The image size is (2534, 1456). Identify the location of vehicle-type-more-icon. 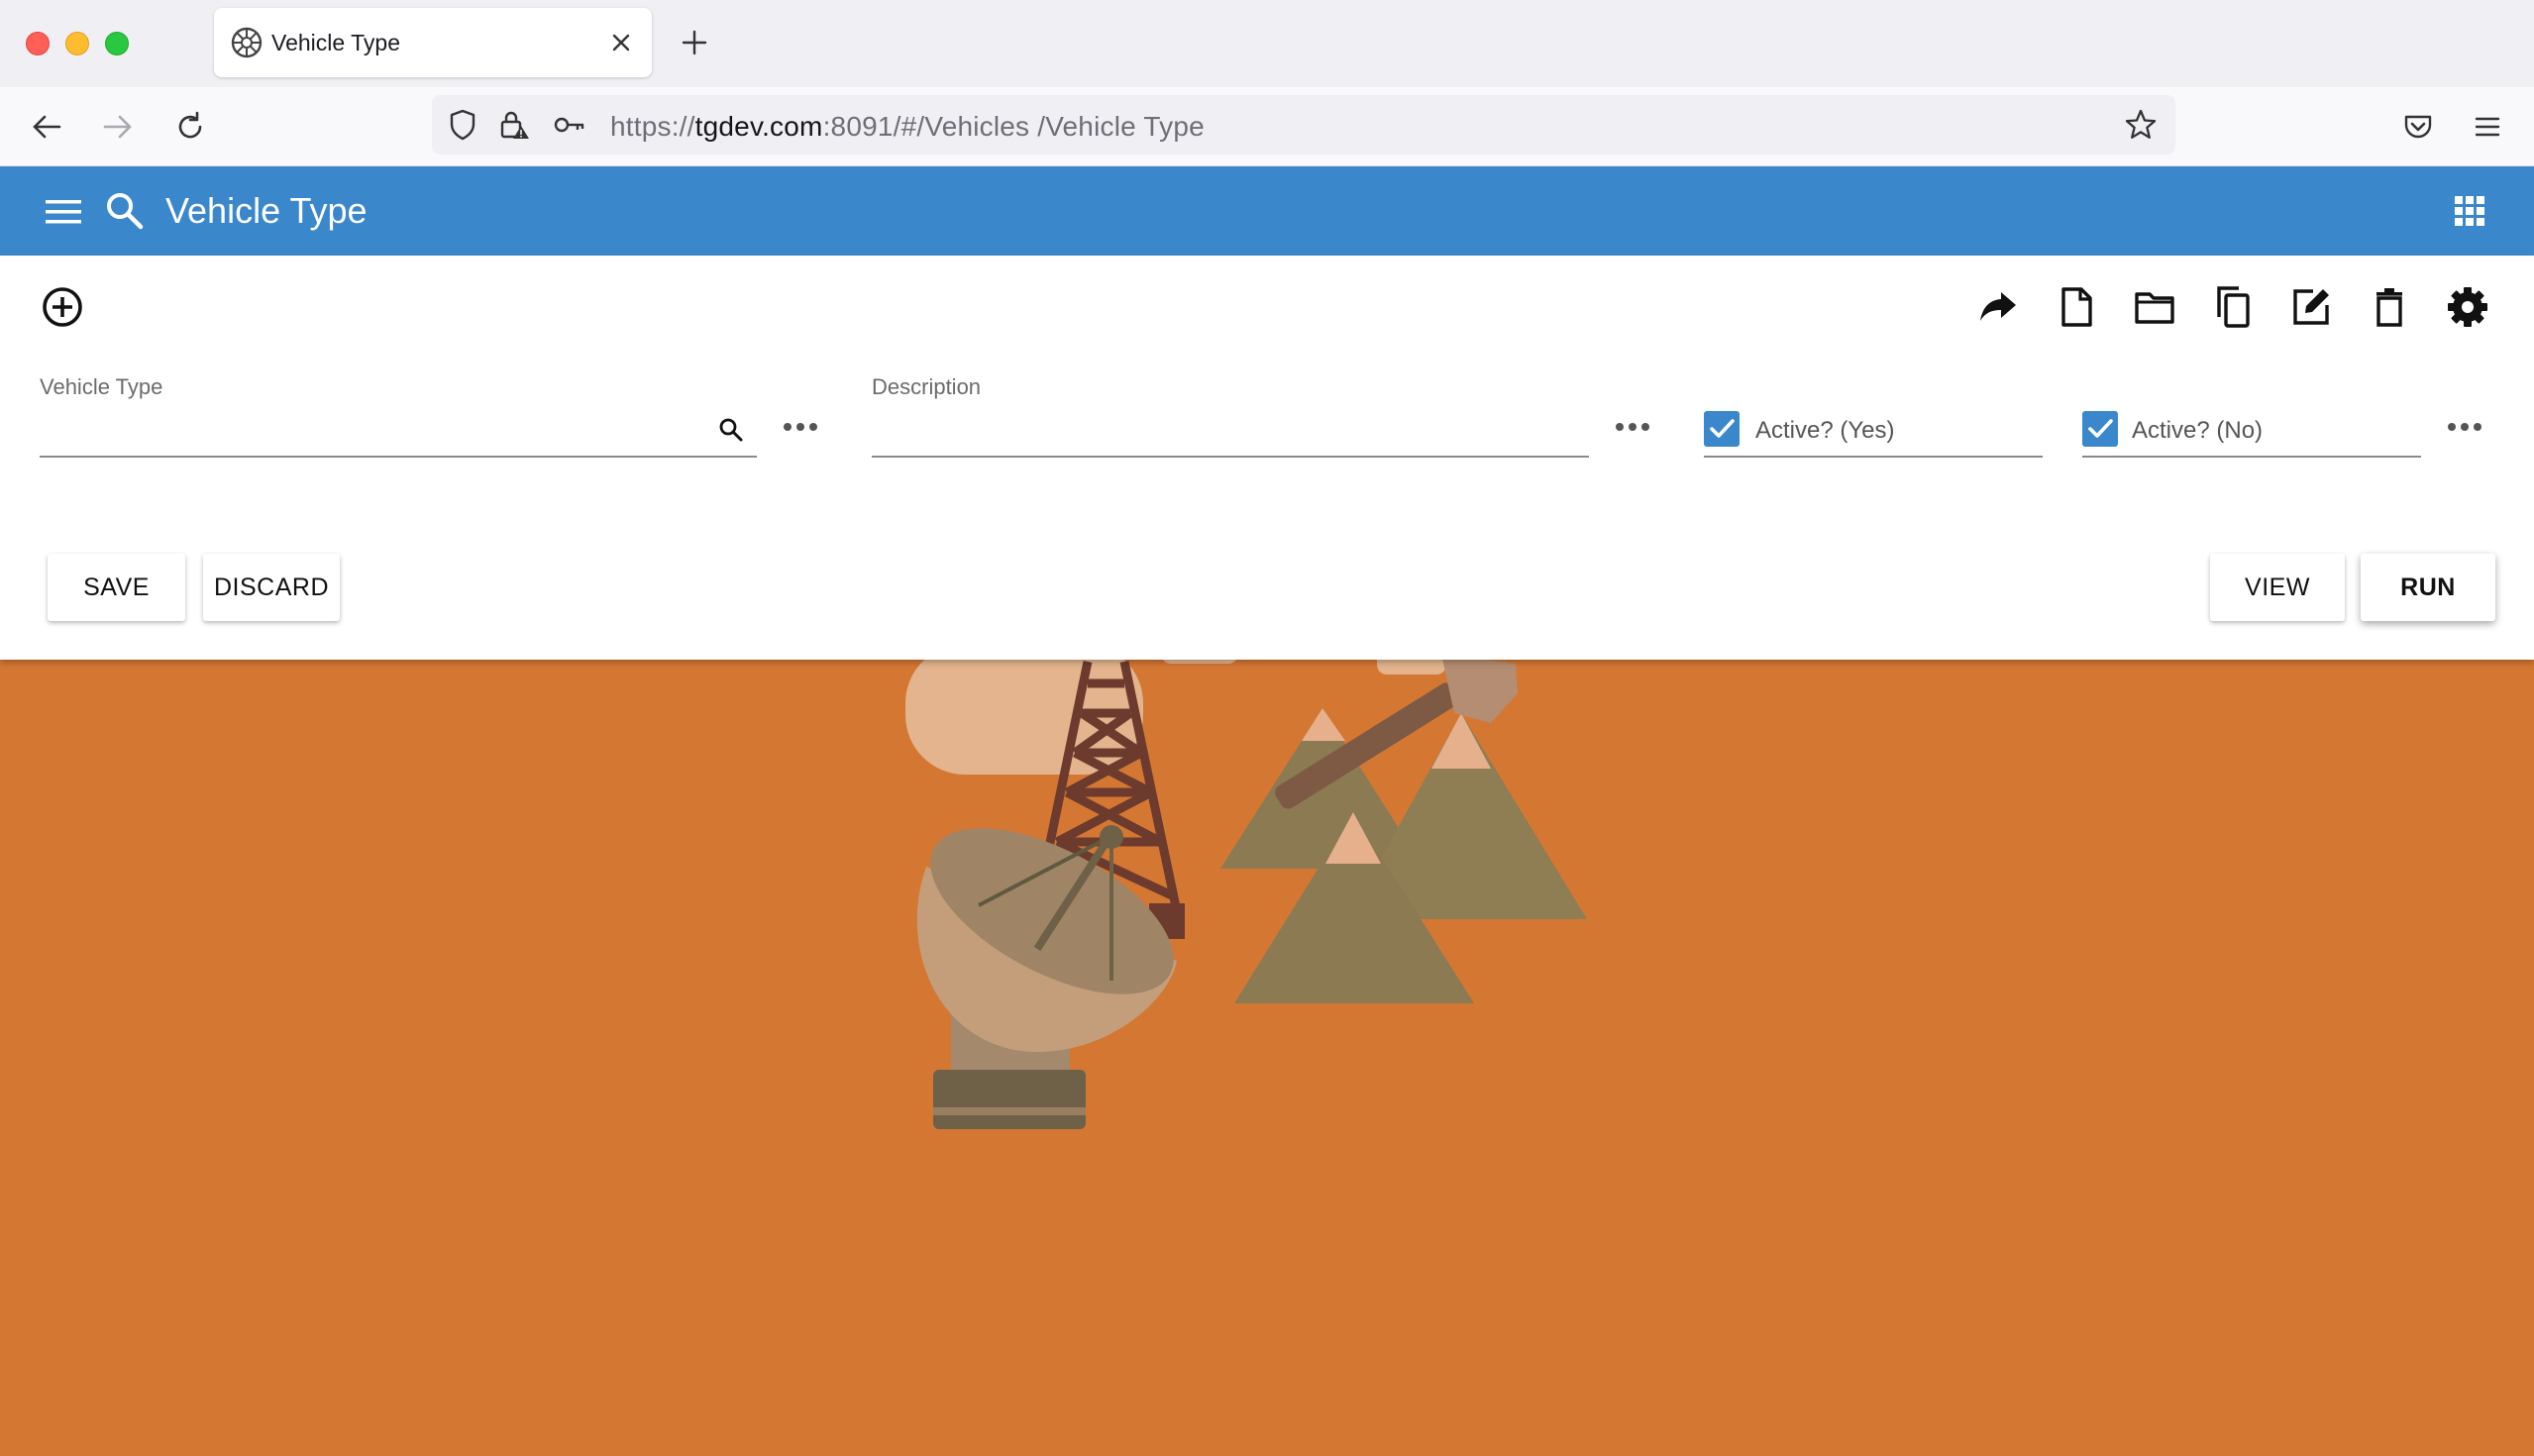
(800, 427).